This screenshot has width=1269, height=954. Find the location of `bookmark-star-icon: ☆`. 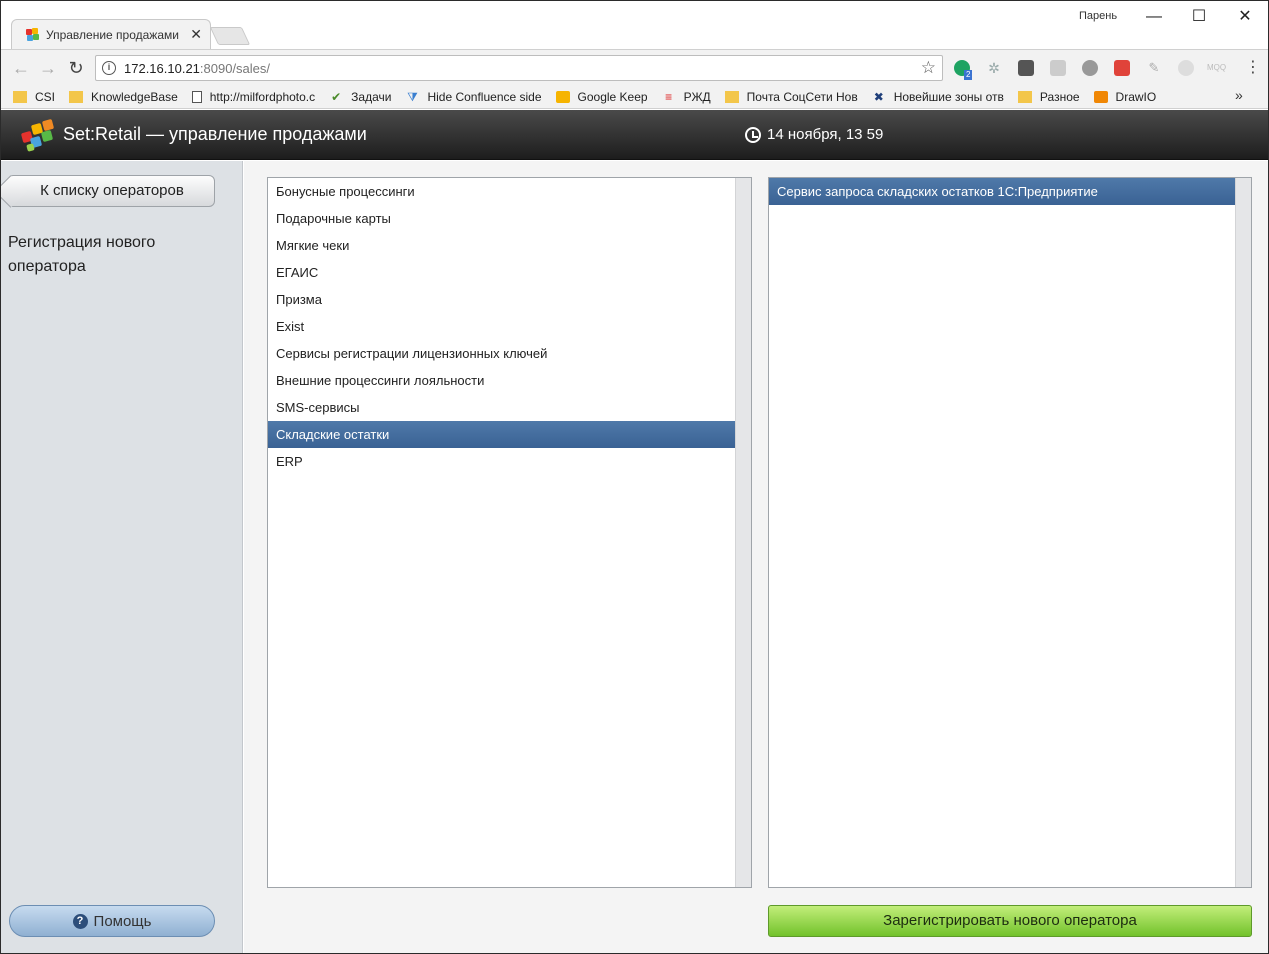

bookmark-star-icon: ☆ is located at coordinates (928, 68).